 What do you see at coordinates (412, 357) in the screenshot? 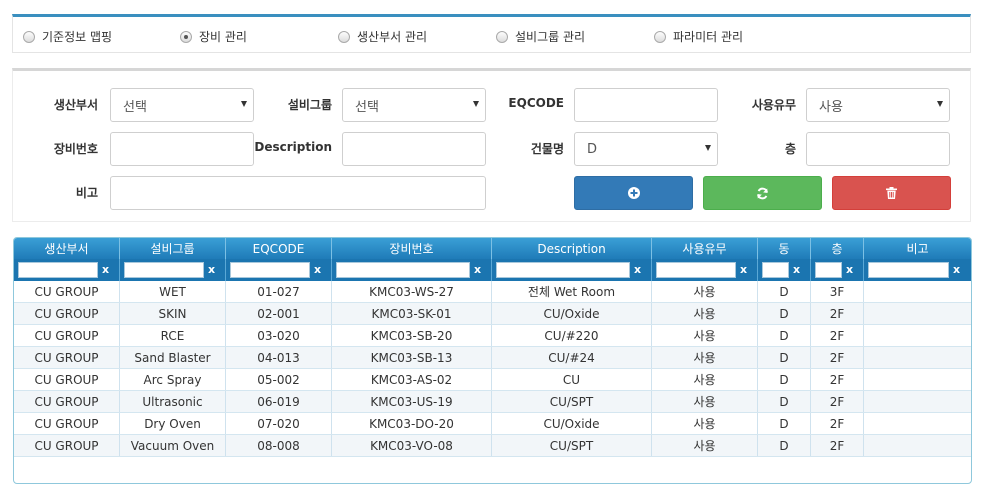
I see `cell-equip-no: KMC03-SB-13` at bounding box center [412, 357].